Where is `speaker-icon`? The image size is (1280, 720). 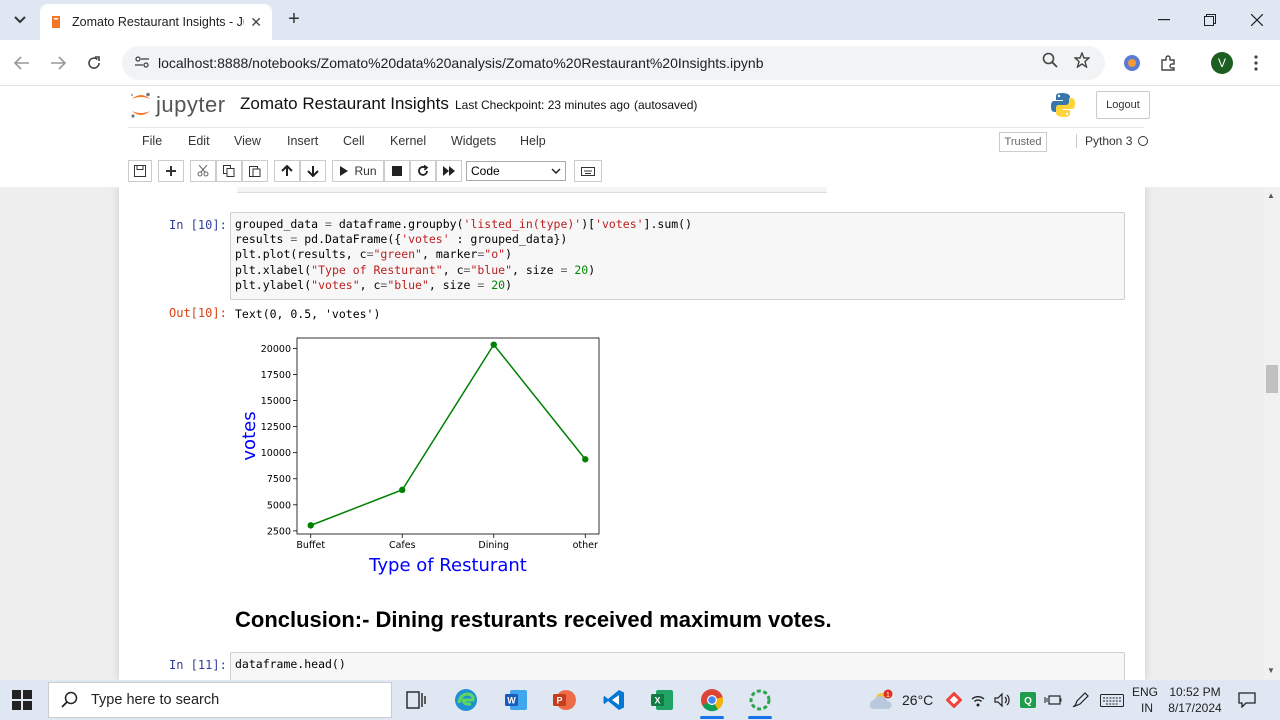
speaker-icon is located at coordinates (1003, 700).